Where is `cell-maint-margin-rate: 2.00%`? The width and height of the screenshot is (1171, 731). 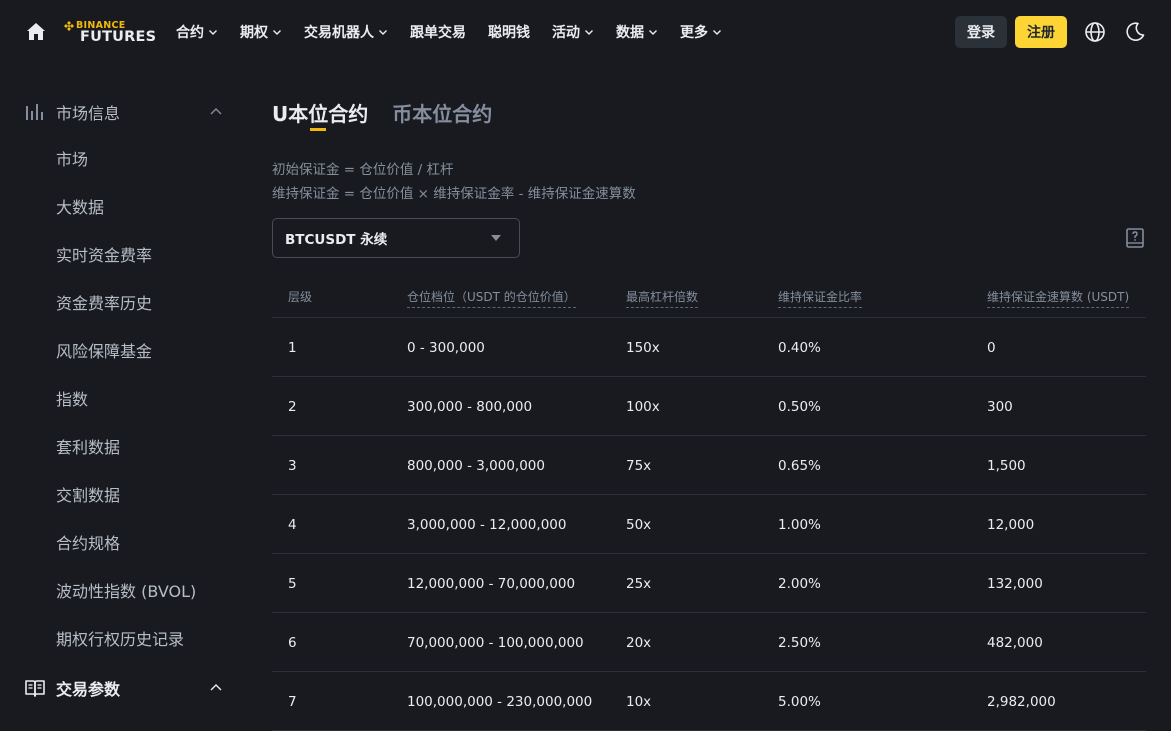
cell-maint-margin-rate: 2.00% is located at coordinates (799, 584).